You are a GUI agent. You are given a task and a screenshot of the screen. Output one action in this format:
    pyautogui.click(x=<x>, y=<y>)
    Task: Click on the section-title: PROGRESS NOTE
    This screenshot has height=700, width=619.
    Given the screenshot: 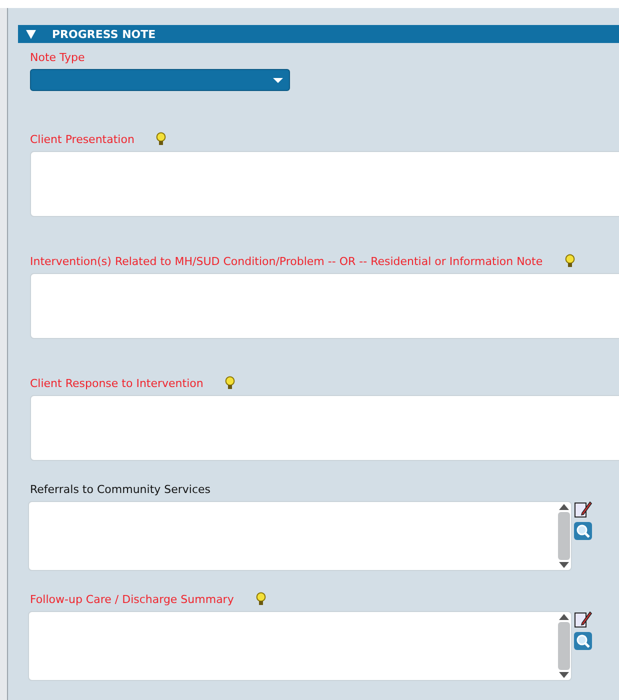 What is the action you would take?
    pyautogui.click(x=104, y=34)
    